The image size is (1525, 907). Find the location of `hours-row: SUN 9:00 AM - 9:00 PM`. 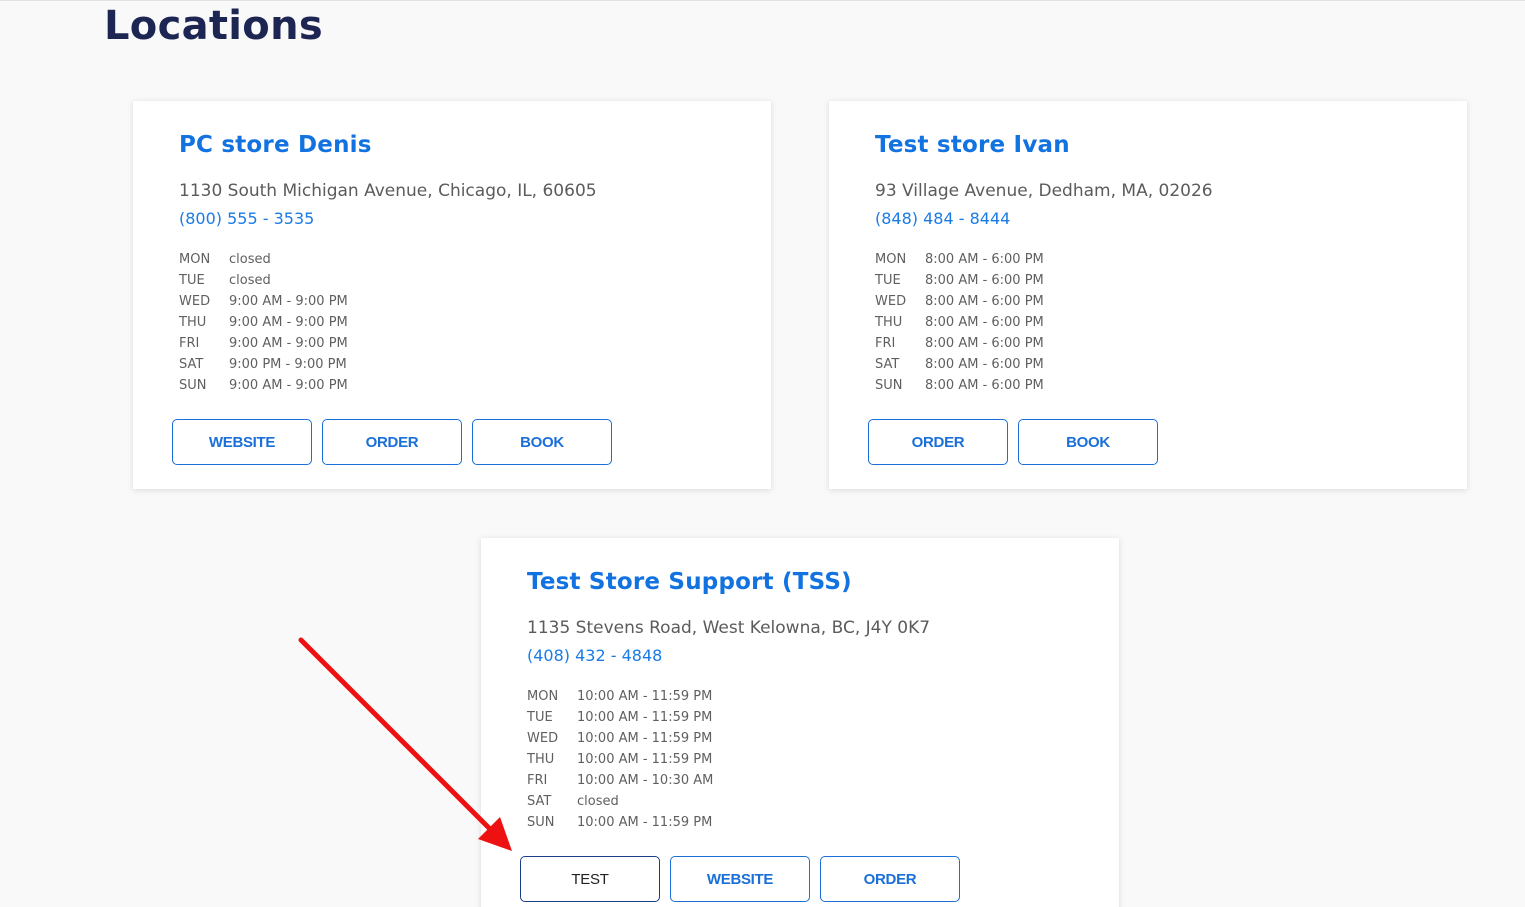

hours-row: SUN 9:00 AM - 9:00 PM is located at coordinates (263, 385).